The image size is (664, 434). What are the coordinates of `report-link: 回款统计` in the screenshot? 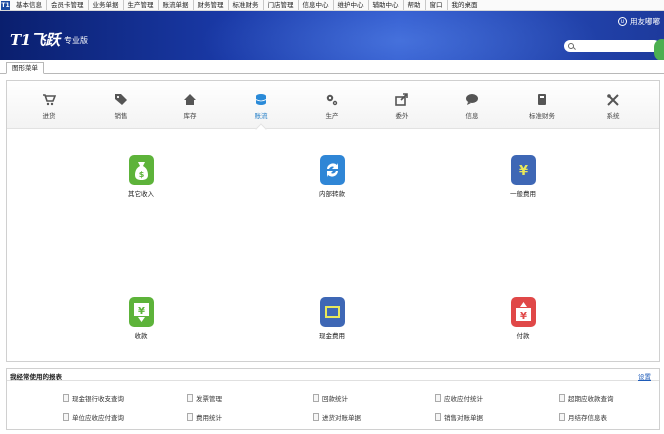 It's located at (330, 398).